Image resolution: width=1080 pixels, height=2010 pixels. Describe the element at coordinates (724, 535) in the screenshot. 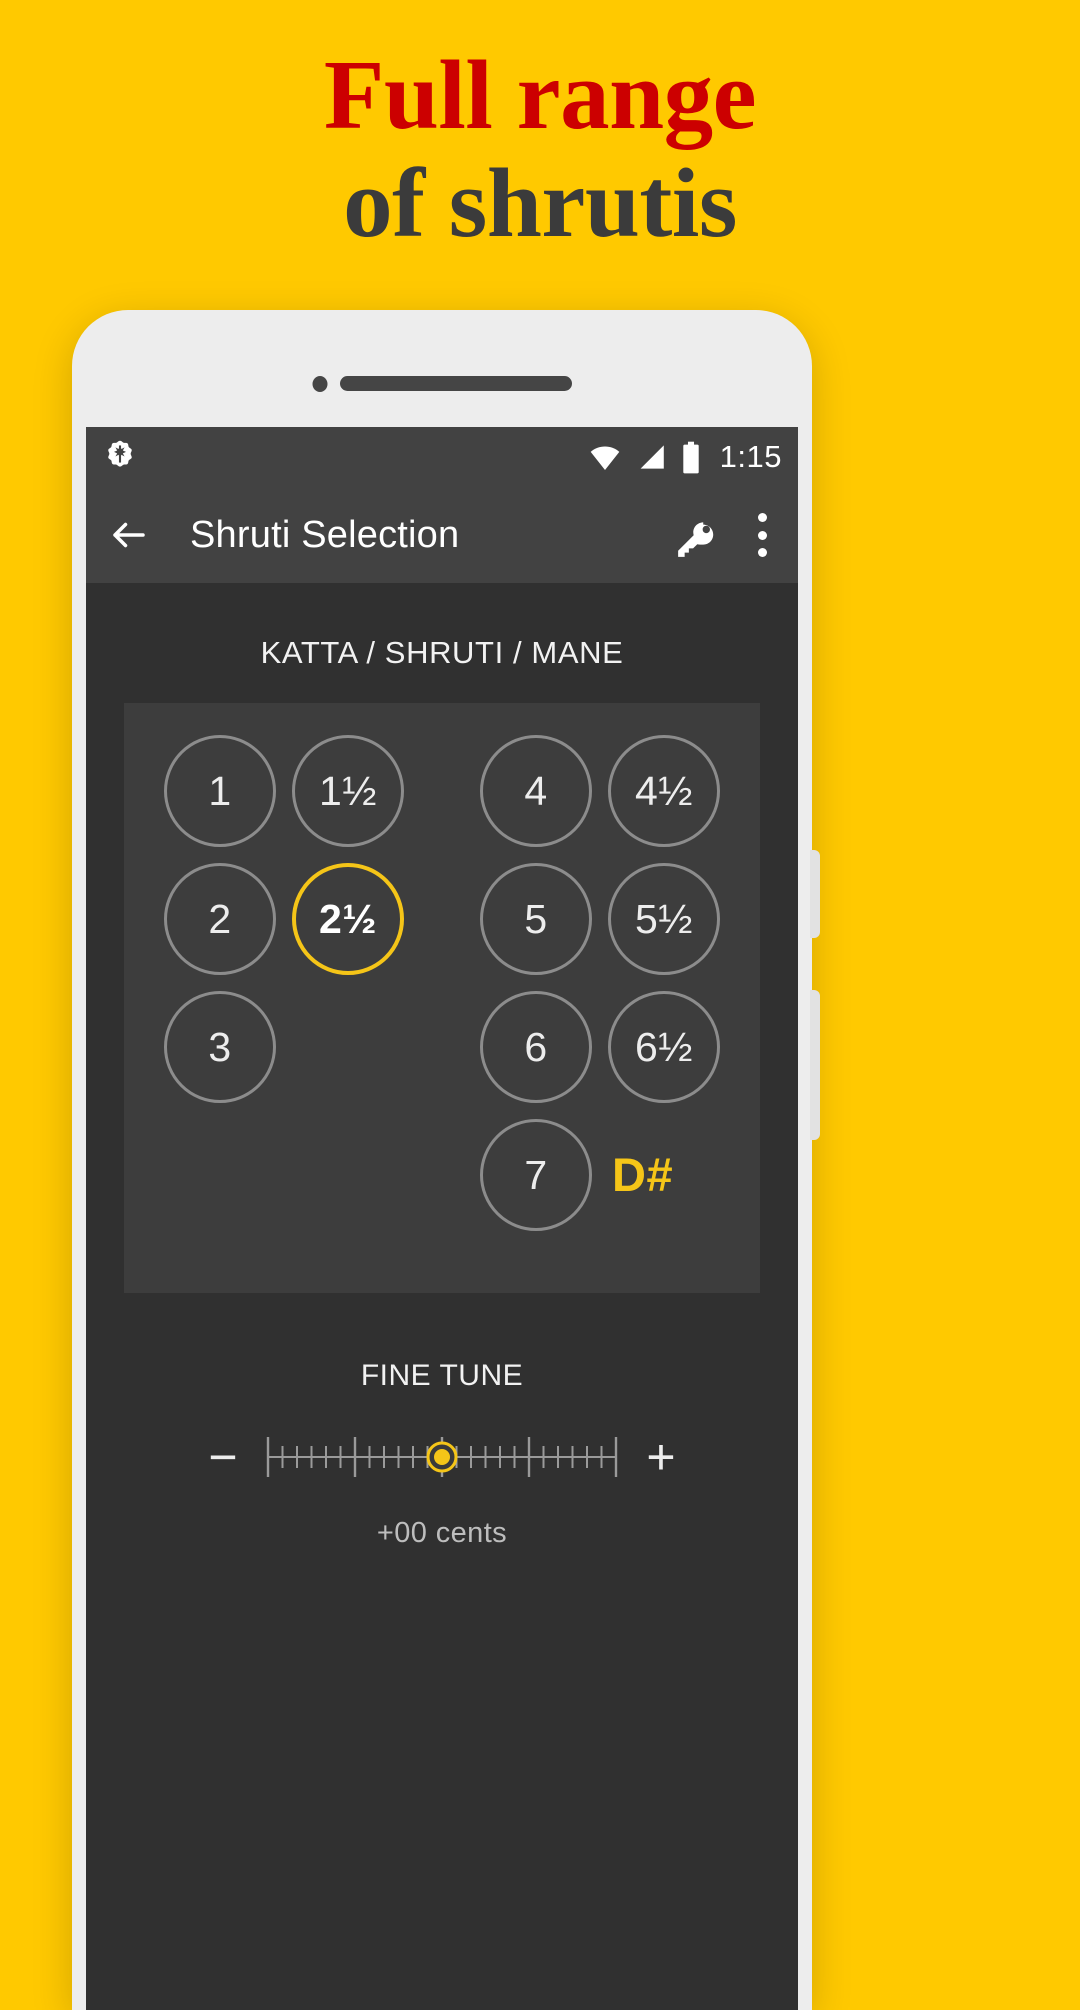

I see `app-bar-actions` at that location.